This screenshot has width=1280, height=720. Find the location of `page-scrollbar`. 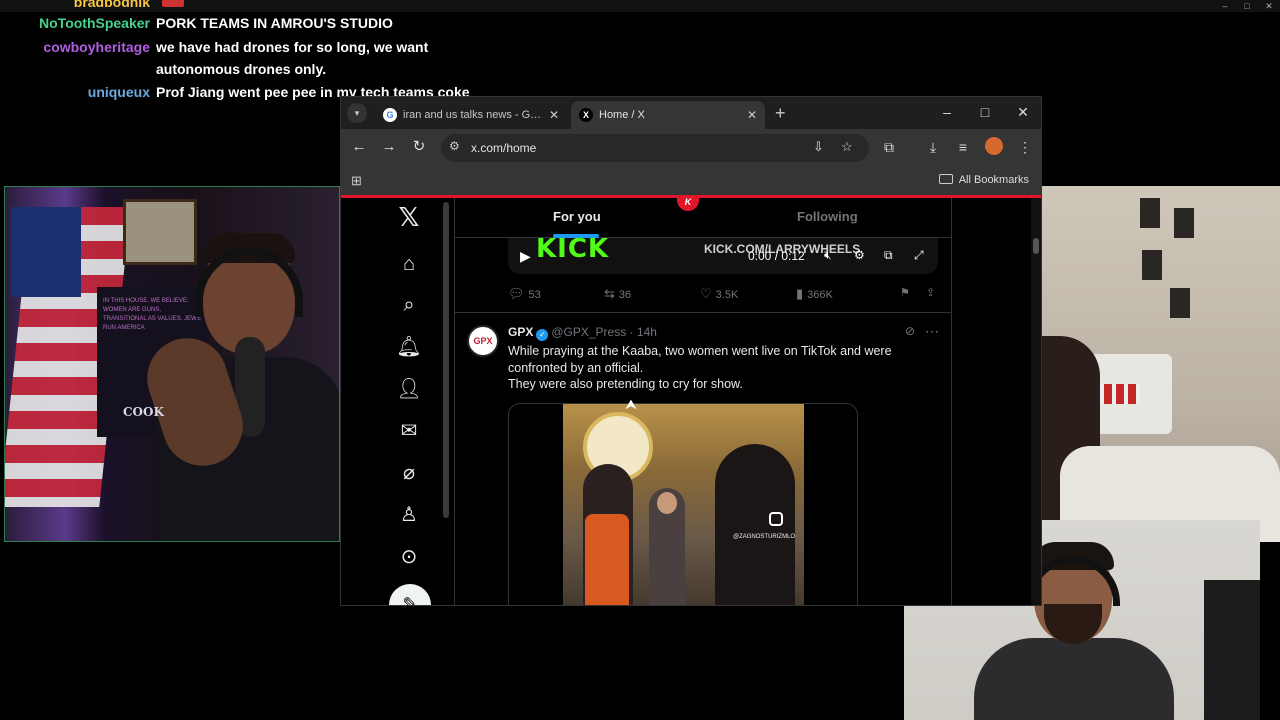

page-scrollbar is located at coordinates (1036, 401).